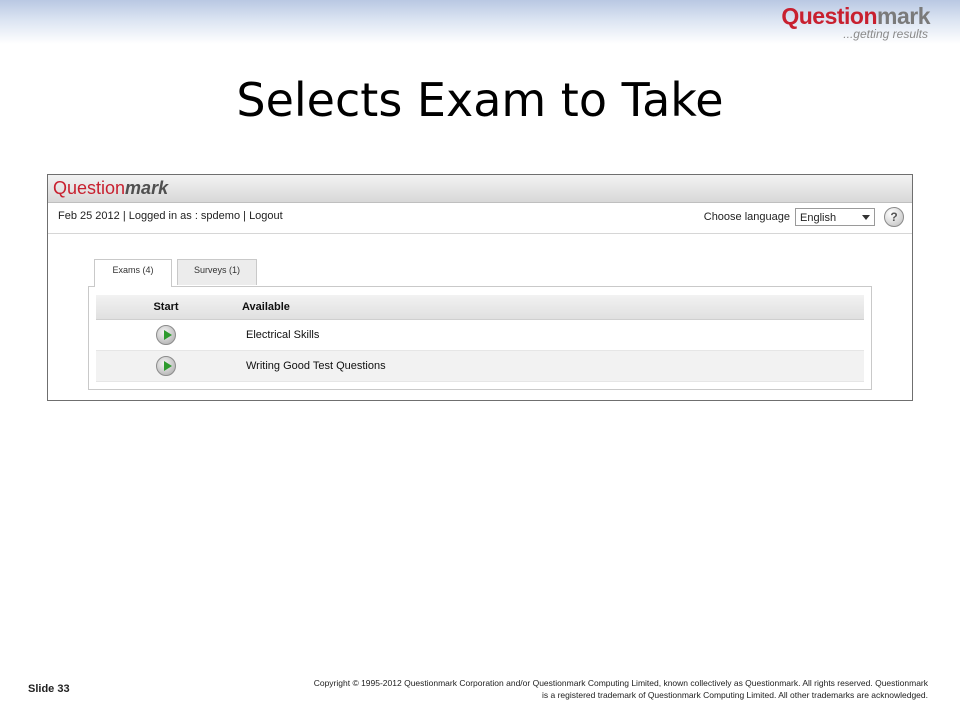 Image resolution: width=960 pixels, height=720 pixels. What do you see at coordinates (480, 307) in the screenshot?
I see `table-header: Start Available` at bounding box center [480, 307].